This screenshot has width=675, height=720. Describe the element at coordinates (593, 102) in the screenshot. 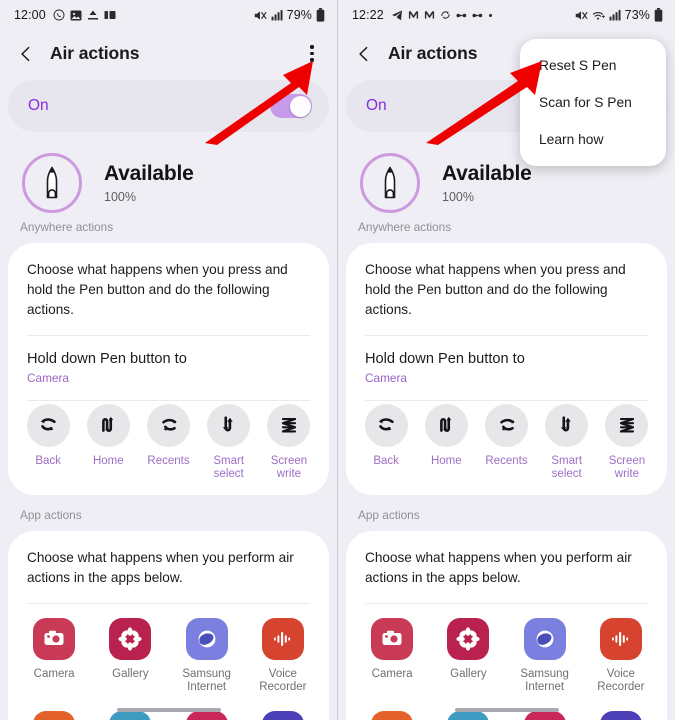

I see `menu-item-scan-for-s-pen: Scan for S Pen` at that location.